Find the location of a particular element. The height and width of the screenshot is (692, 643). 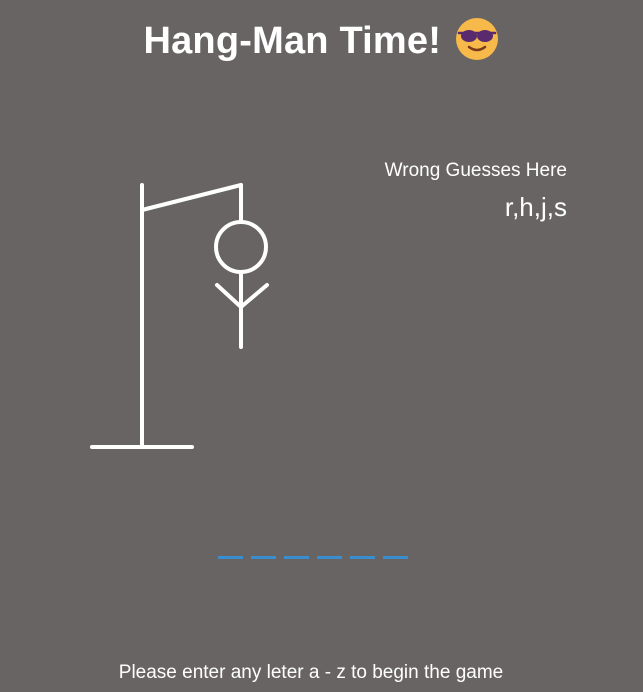

hangman-left-arm is located at coordinates (229, 296).